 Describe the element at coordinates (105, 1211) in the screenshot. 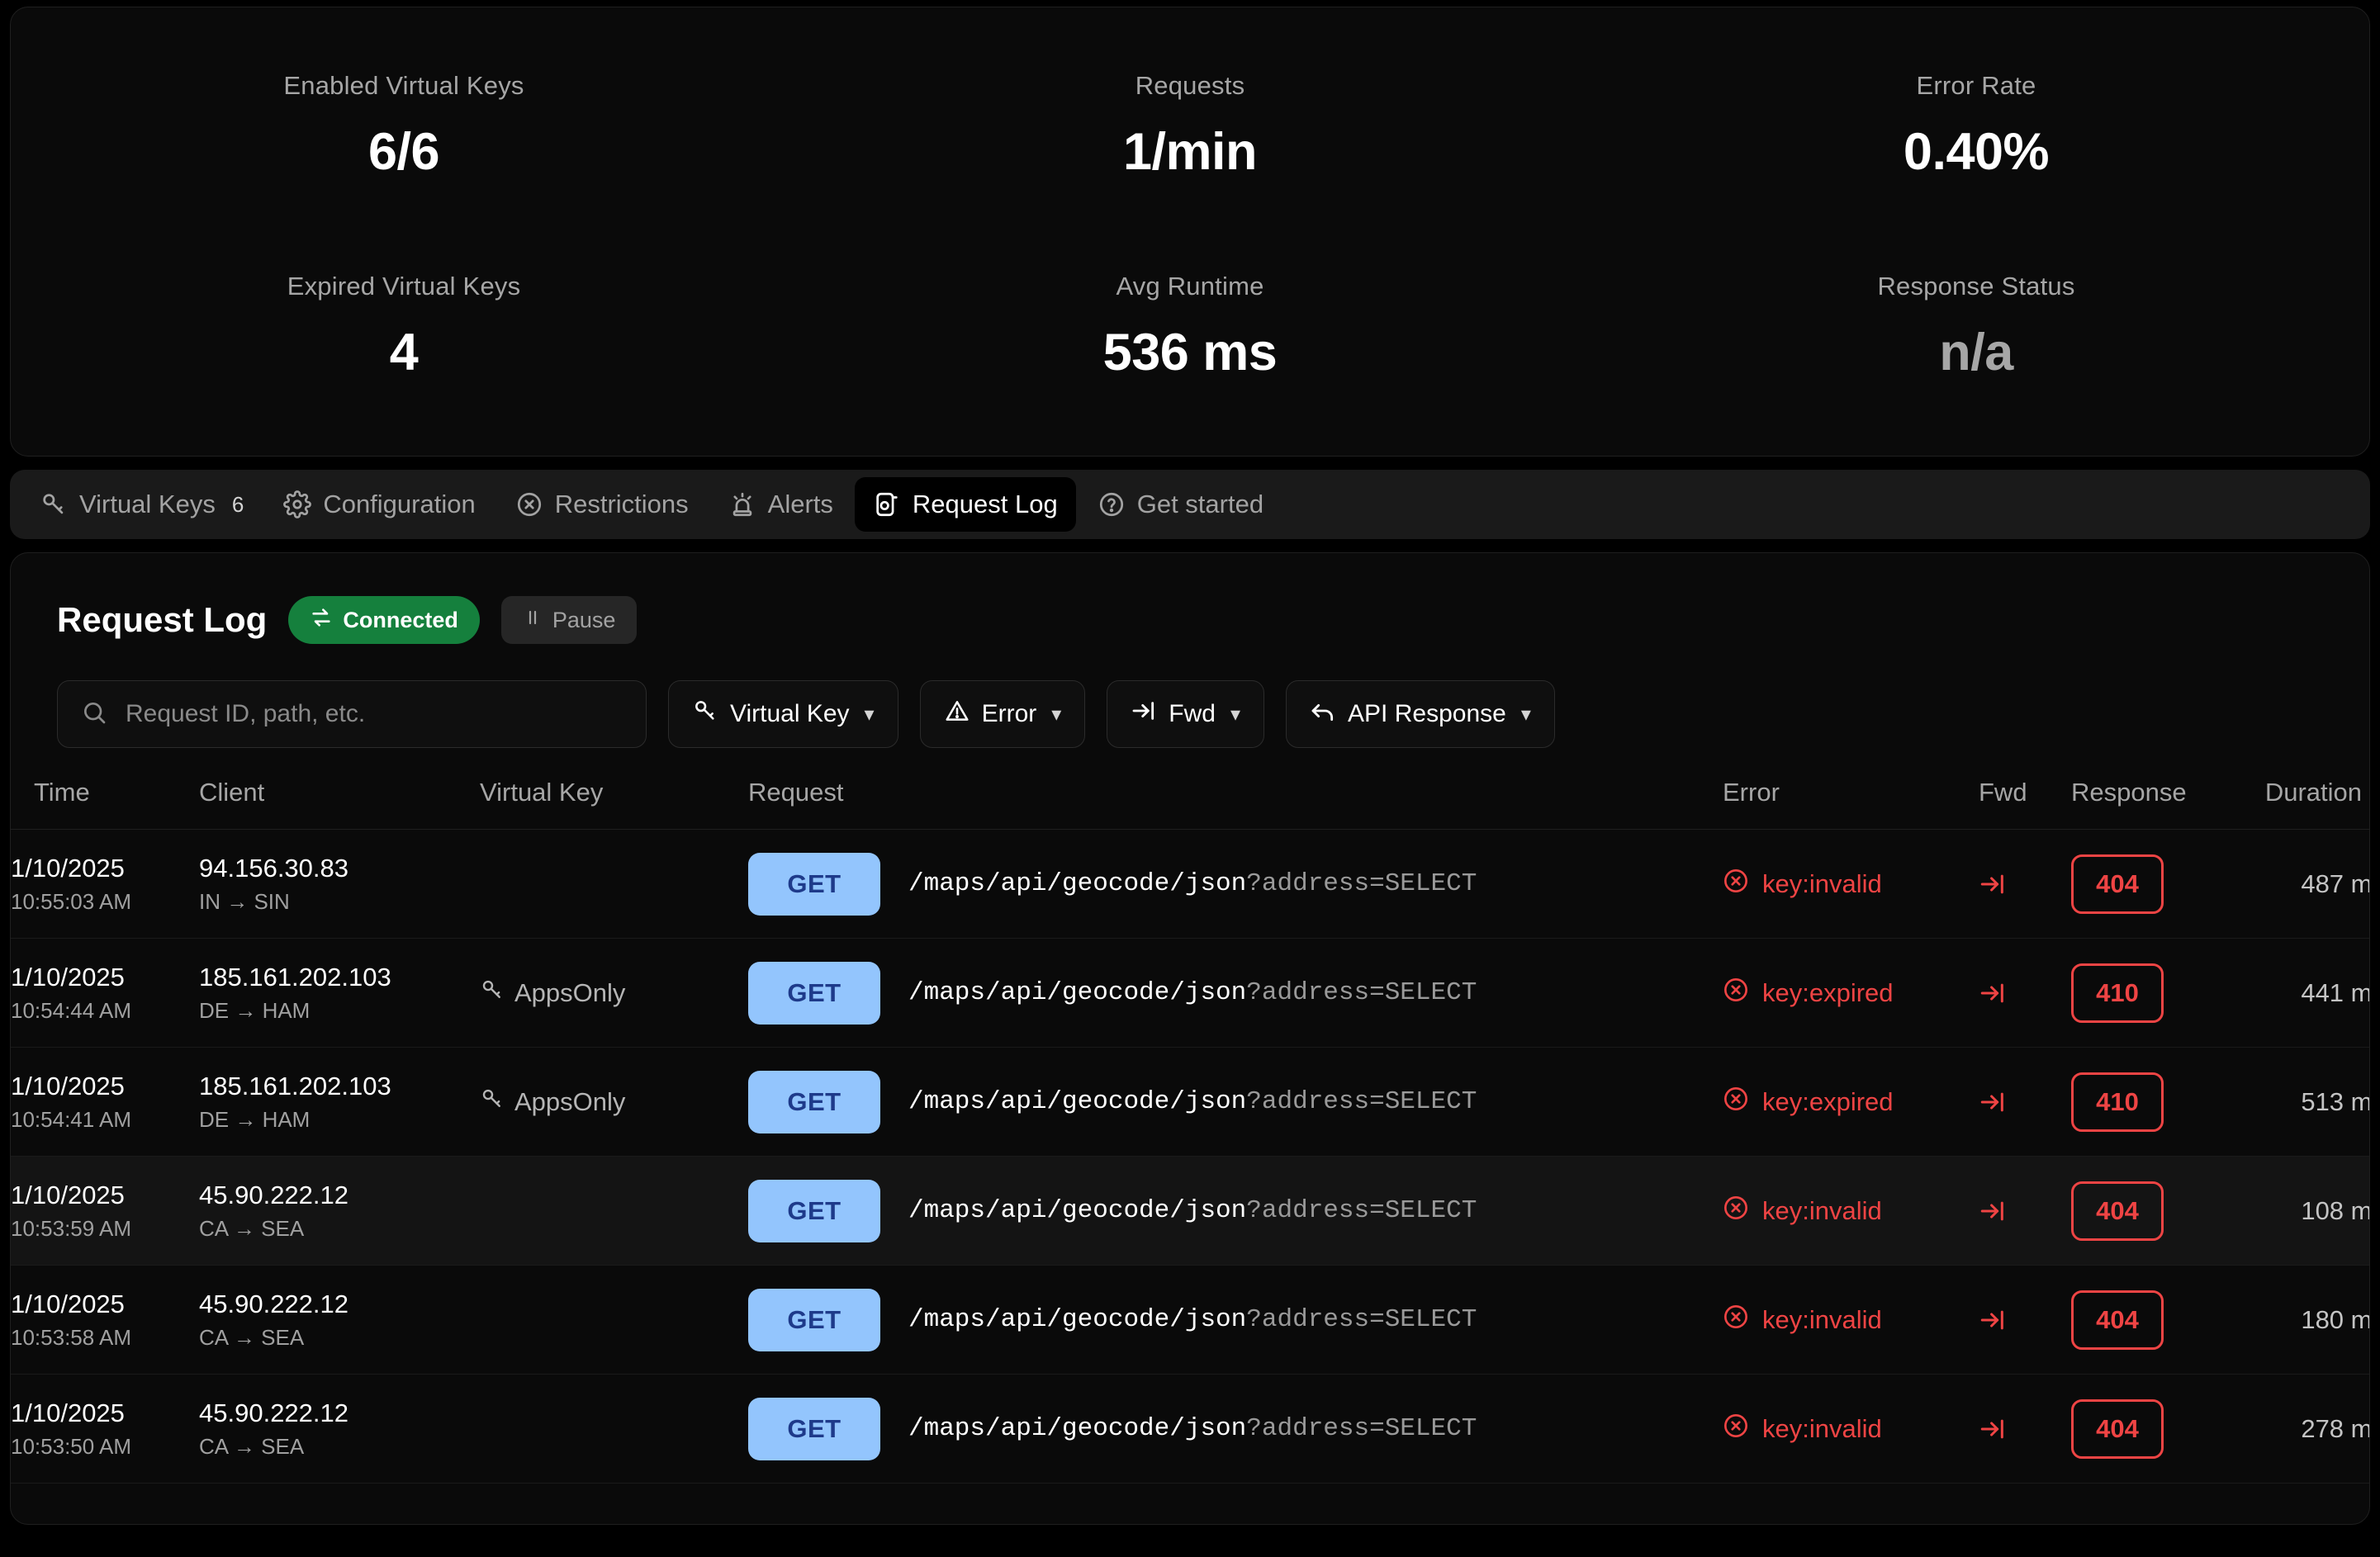

I see `cell-time: 1/10/2025 10:53:59 AM` at that location.